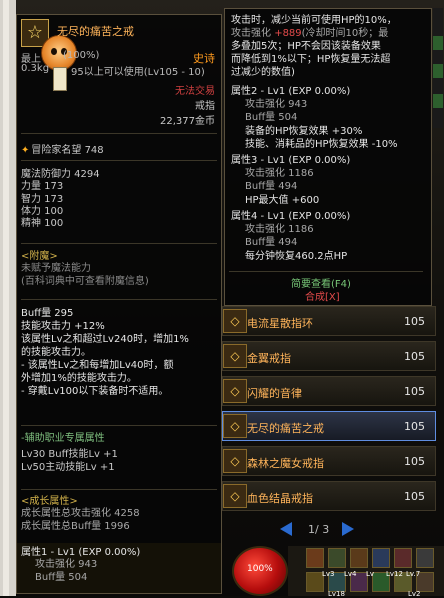 The image size is (444, 598). I want to click on hp-percent: 100%, so click(260, 569).